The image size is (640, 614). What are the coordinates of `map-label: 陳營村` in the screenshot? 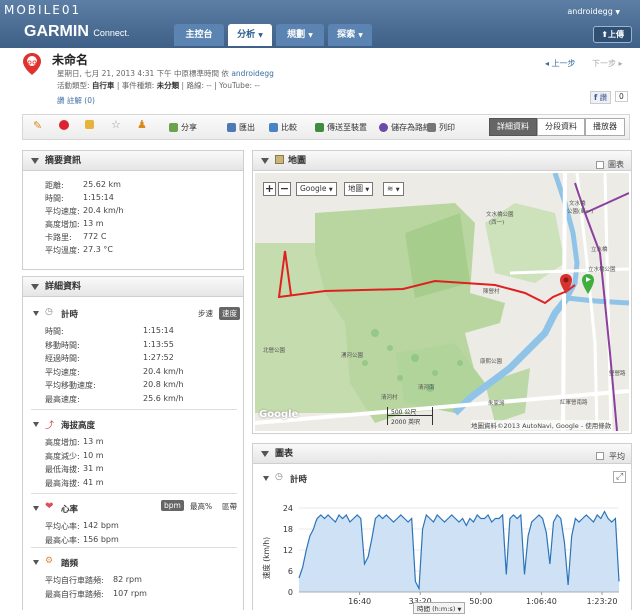 It's located at (491, 292).